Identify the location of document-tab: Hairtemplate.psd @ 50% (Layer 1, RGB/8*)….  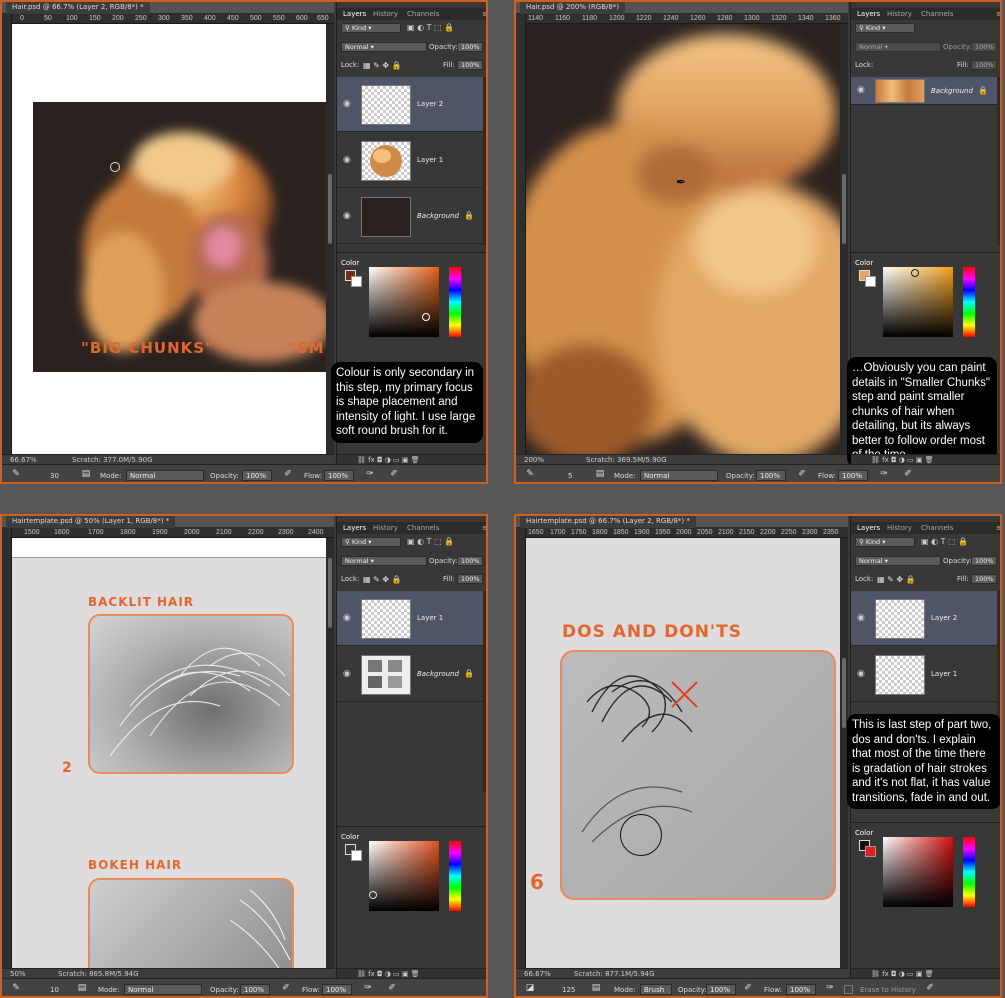
(91, 522).